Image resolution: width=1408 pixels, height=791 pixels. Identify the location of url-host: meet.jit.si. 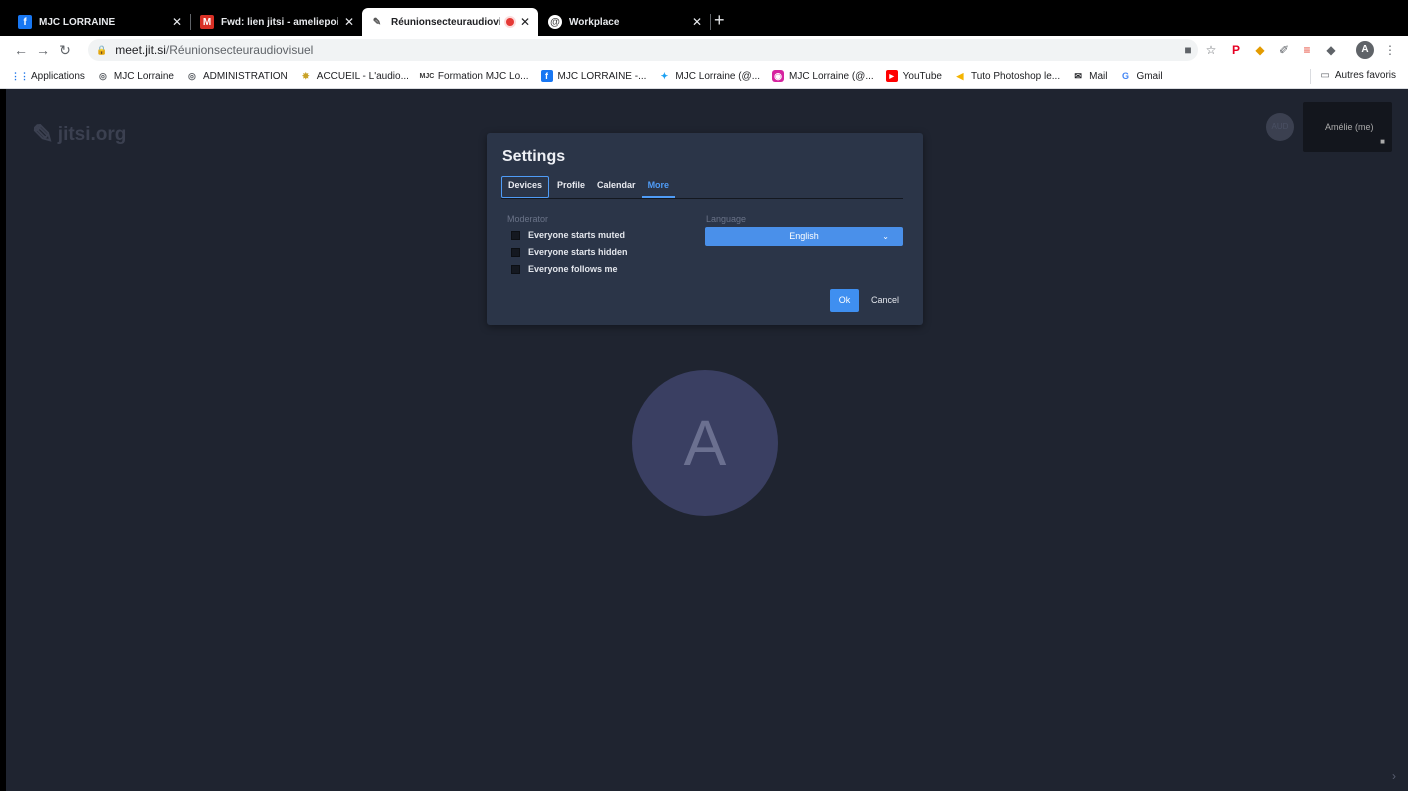
(140, 50).